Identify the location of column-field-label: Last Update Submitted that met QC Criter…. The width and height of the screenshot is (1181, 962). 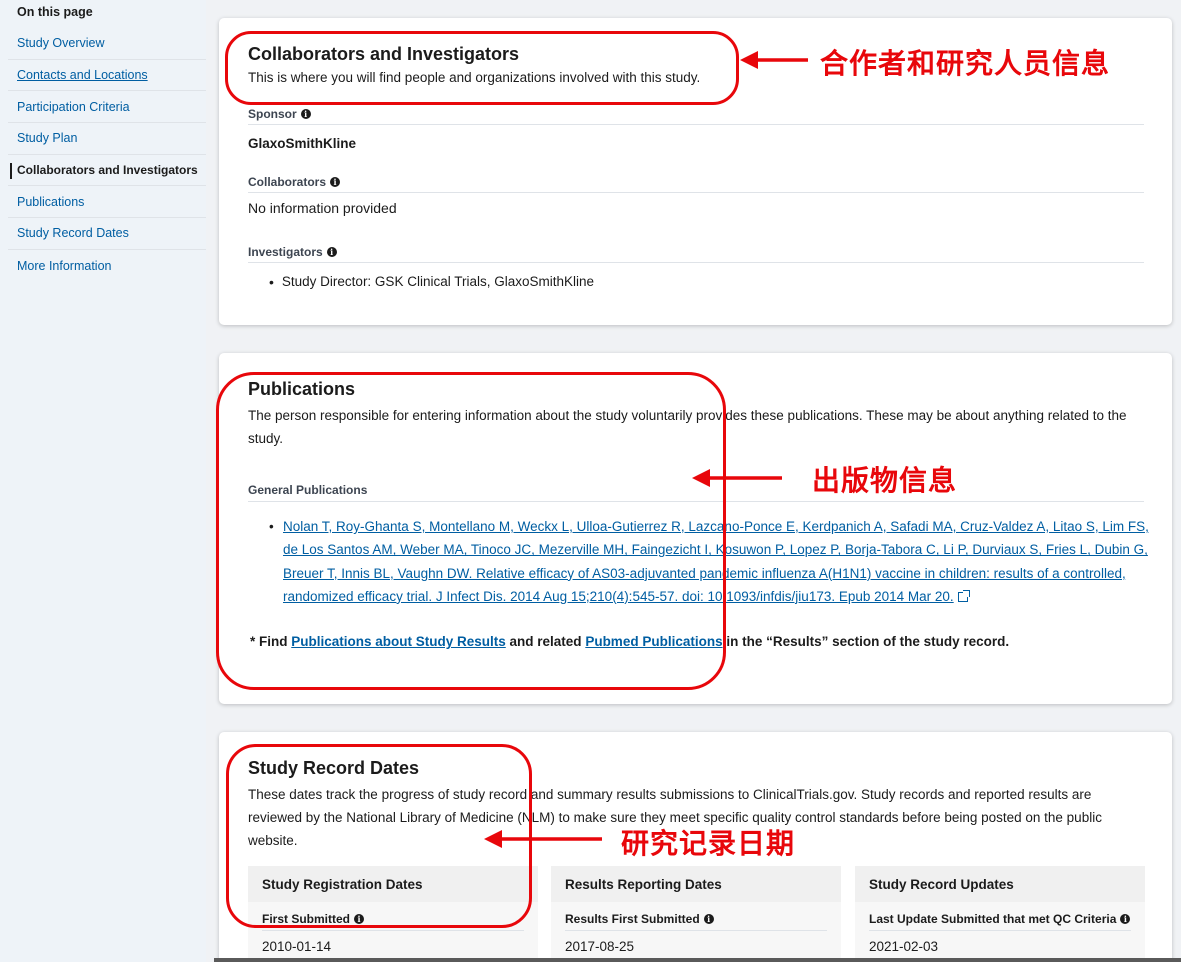
(1000, 919).